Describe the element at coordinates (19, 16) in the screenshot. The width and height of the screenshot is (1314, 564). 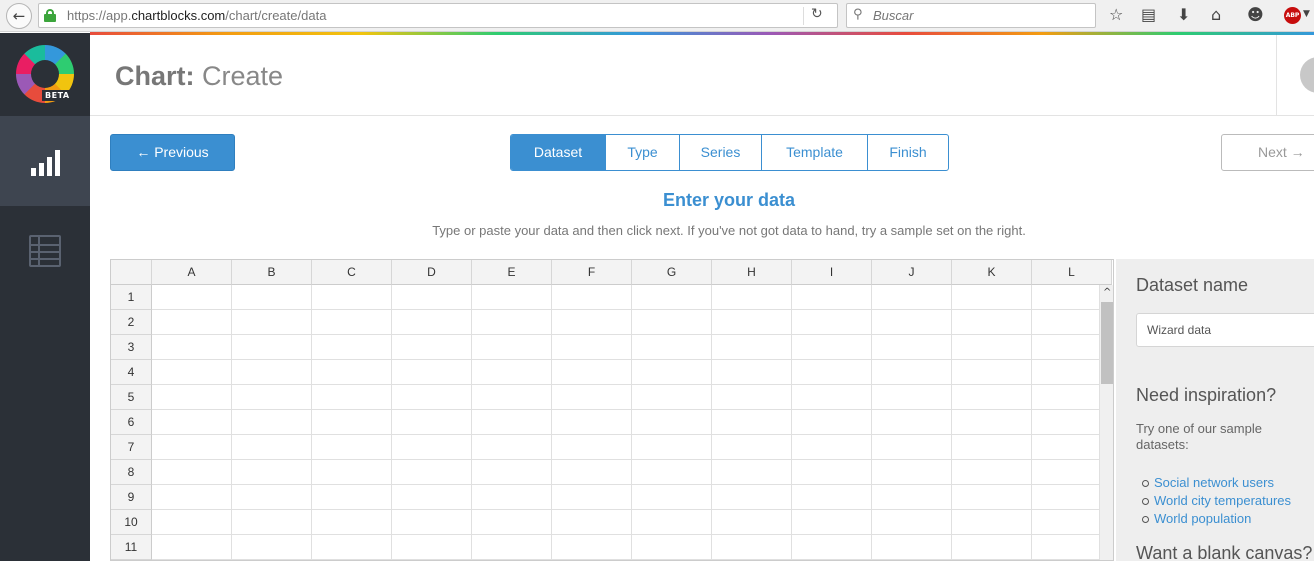
I see `back-icon: ←` at that location.